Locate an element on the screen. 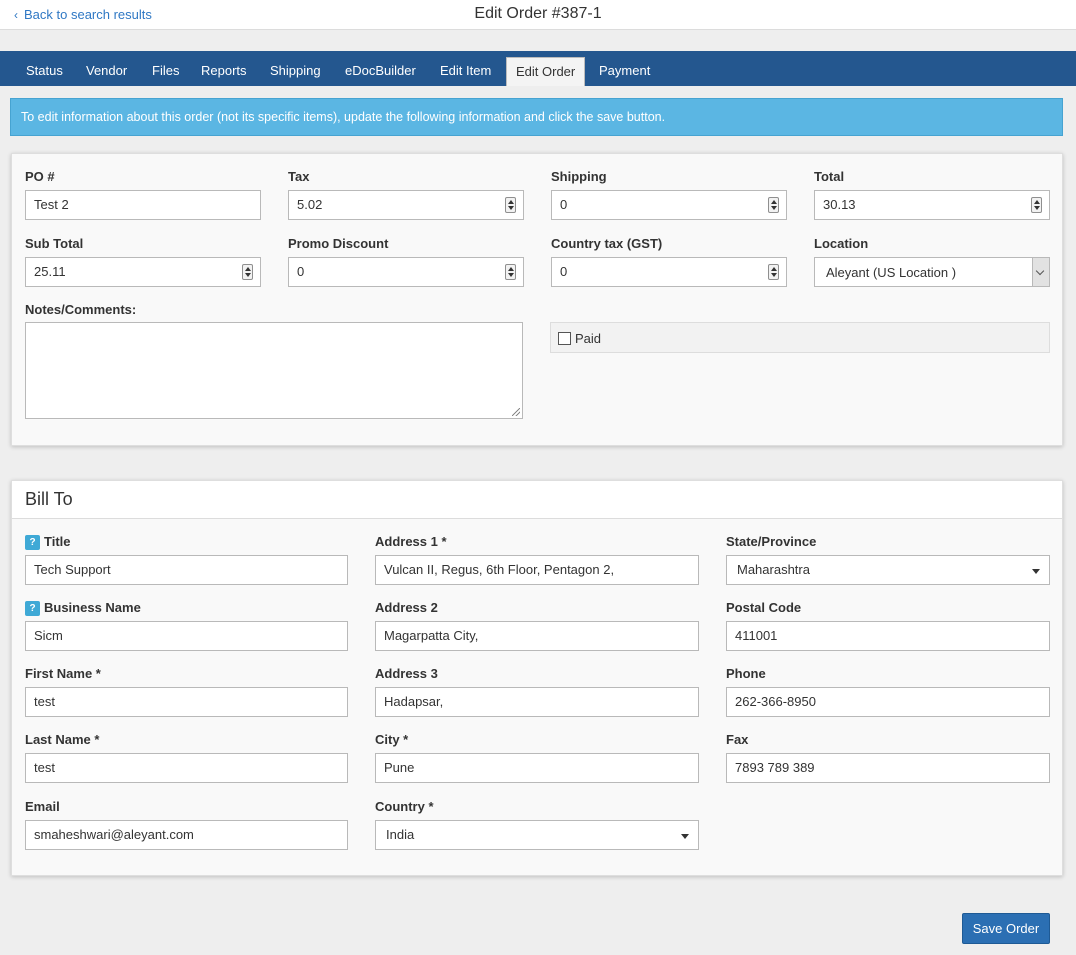 This screenshot has width=1076, height=955. tax-input: 5.02 is located at coordinates (406, 205).